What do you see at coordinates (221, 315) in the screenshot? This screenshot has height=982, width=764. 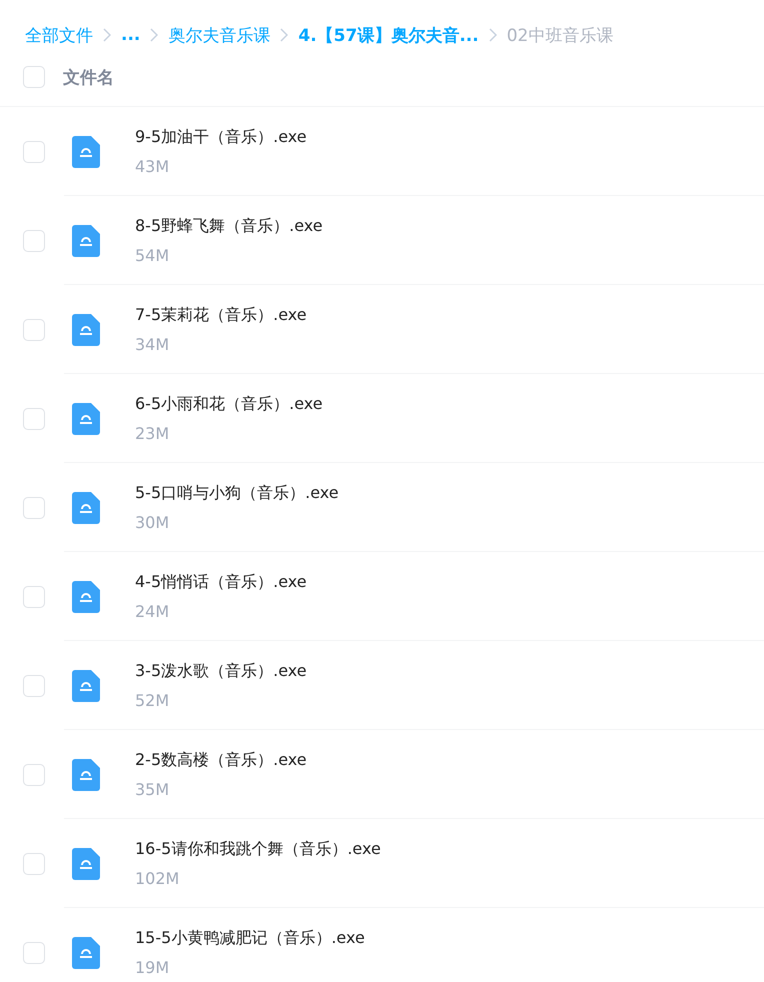 I see `file-name: 7-5茉莉花（音乐）.exe` at bounding box center [221, 315].